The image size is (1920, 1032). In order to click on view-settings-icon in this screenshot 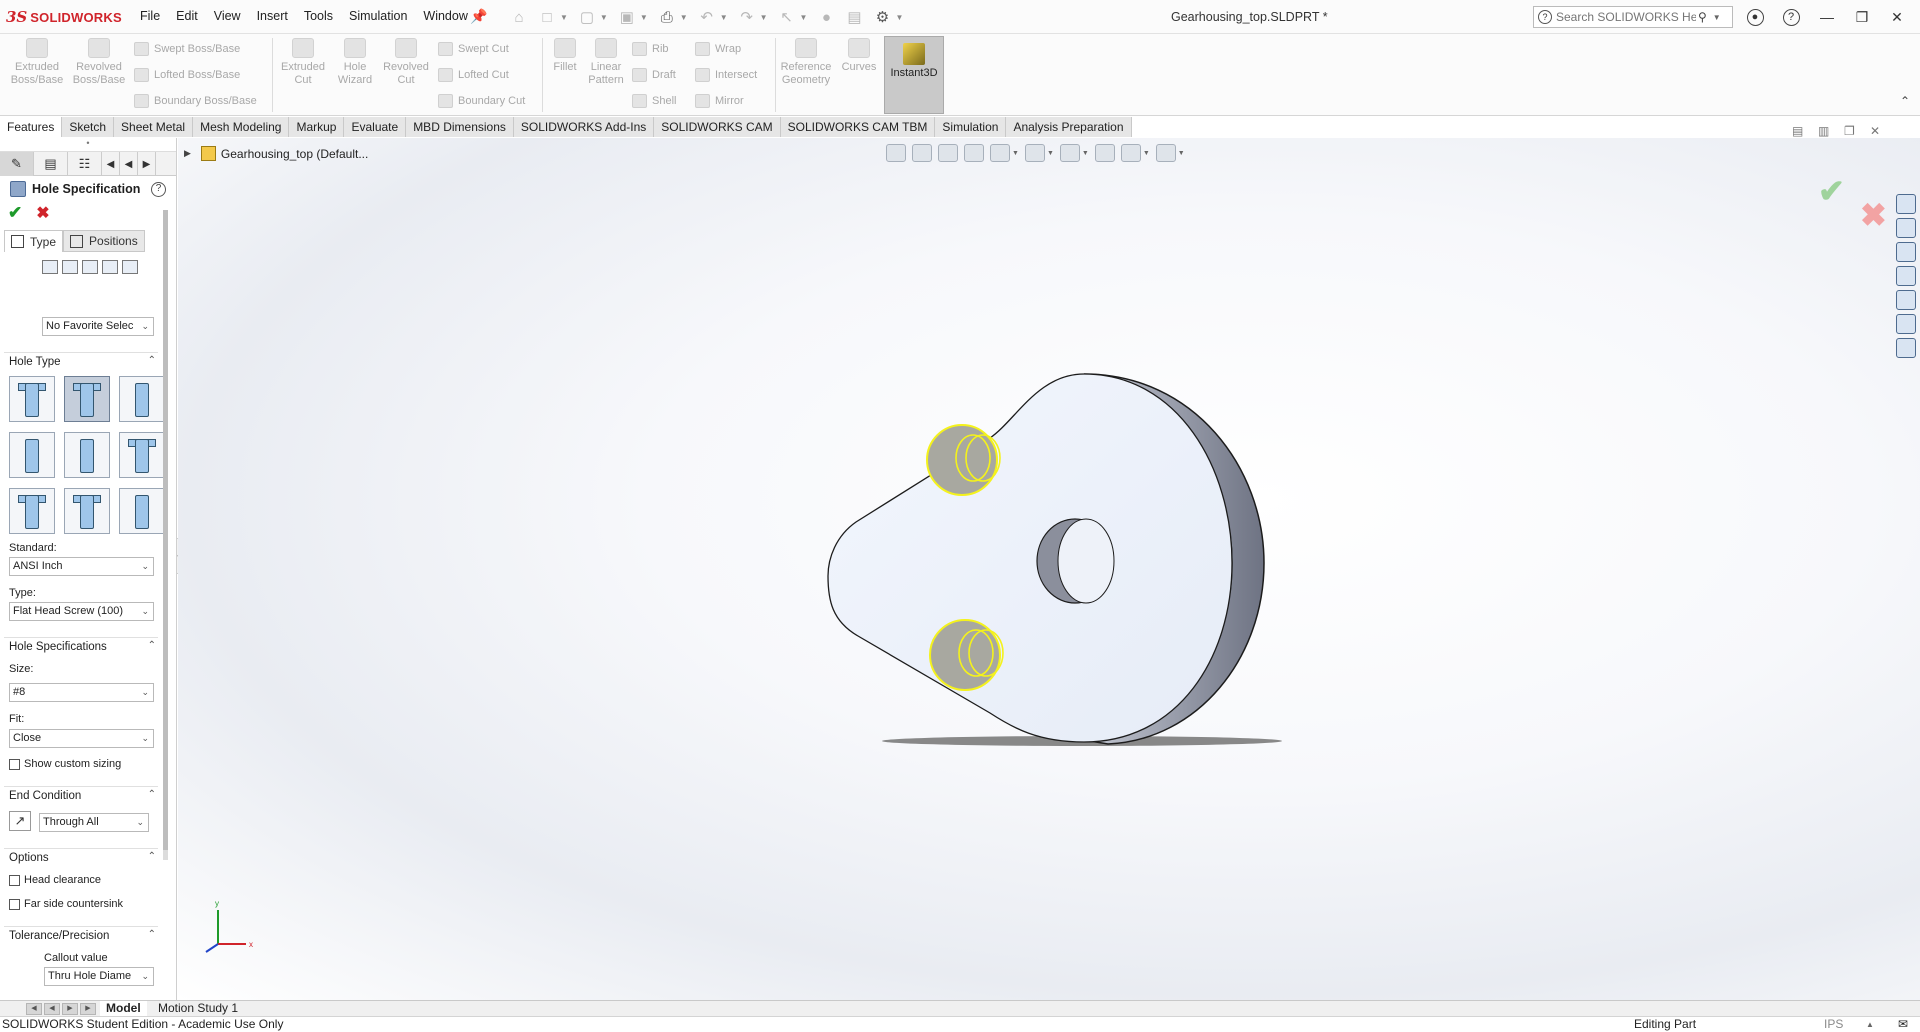, I will do `click(1165, 153)`.